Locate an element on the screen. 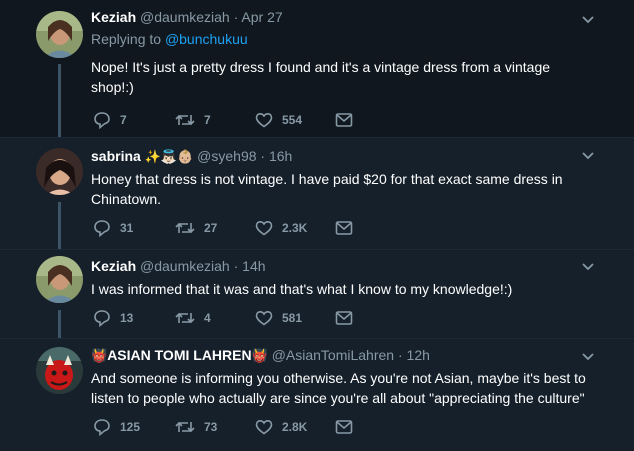 This screenshot has width=634, height=451. replying-prefix: Replying to is located at coordinates (126, 39).